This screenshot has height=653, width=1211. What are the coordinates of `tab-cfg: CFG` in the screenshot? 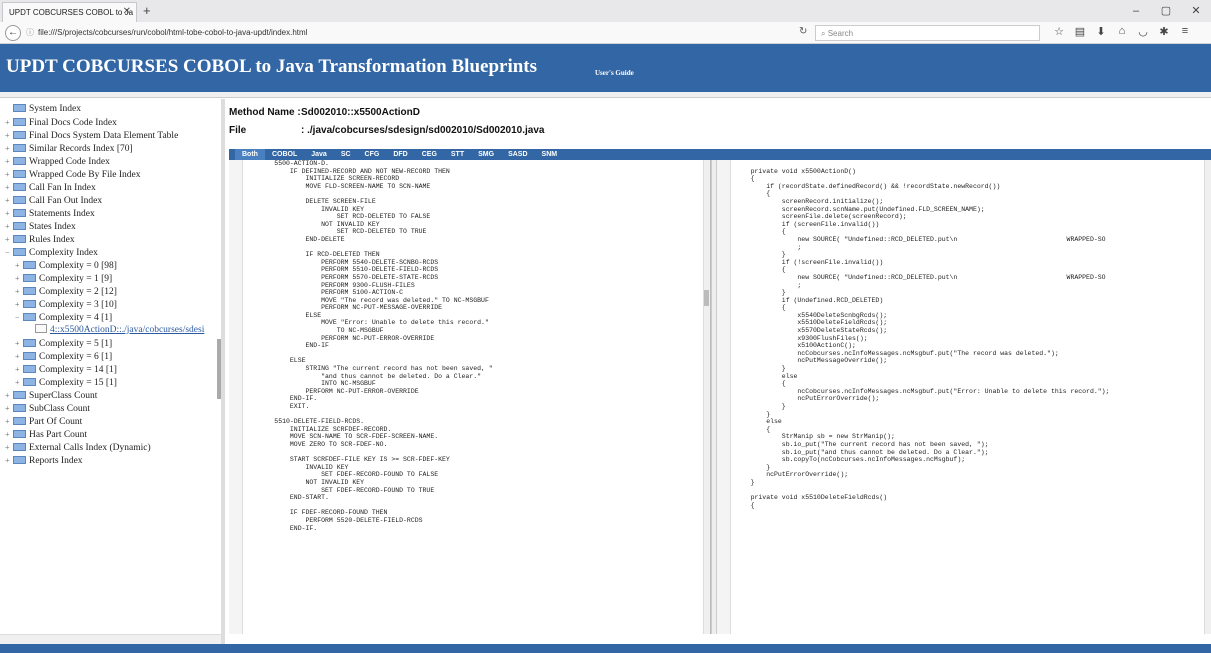 It's located at (372, 154).